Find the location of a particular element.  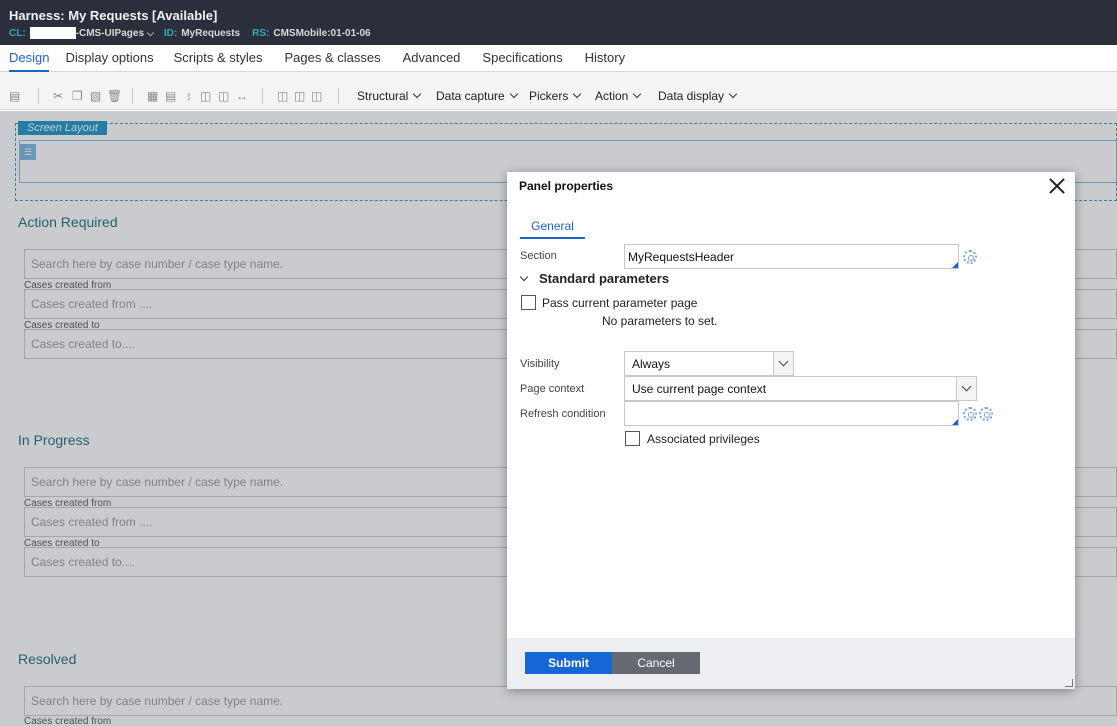

page-context-value: Use current page context is located at coordinates (699, 389).